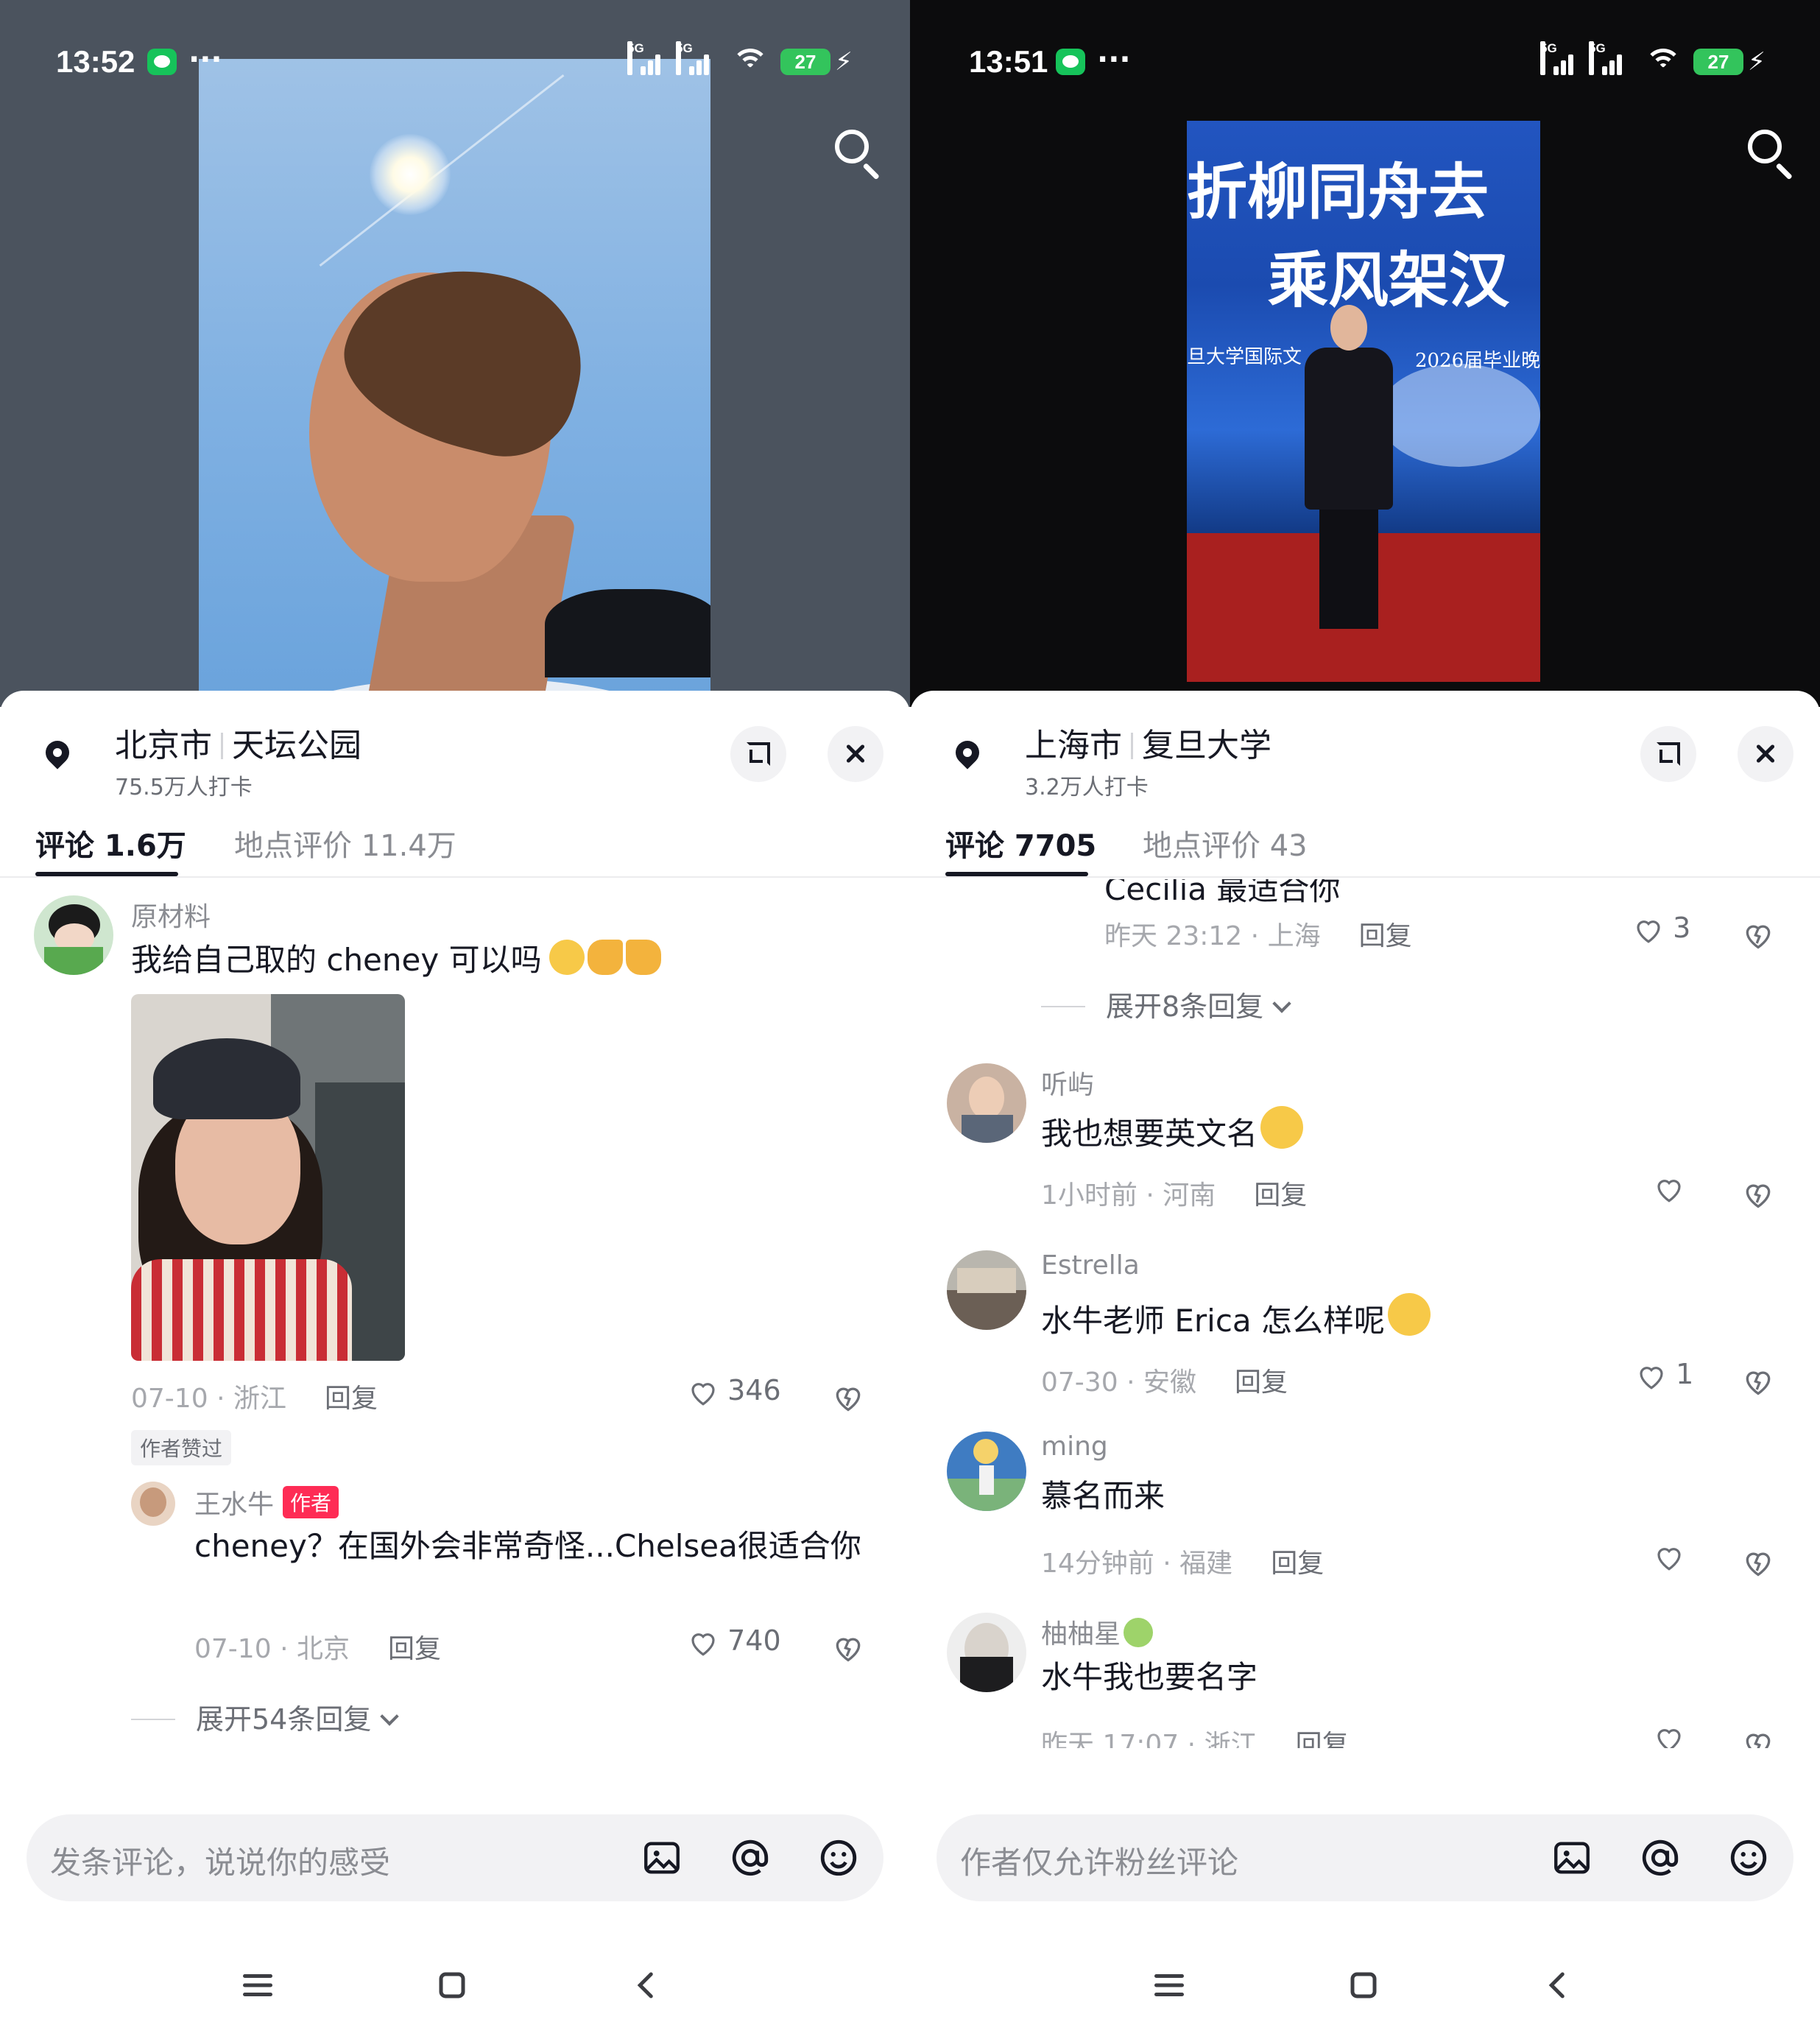 This screenshot has width=1820, height=2025. What do you see at coordinates (1149, 1677) in the screenshot?
I see `comment-text: 水牛我也要名字` at bounding box center [1149, 1677].